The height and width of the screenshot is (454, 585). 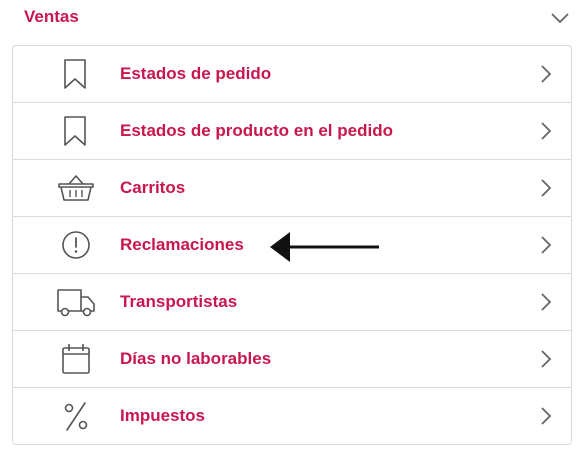 I want to click on truck-icon, so click(x=76, y=302).